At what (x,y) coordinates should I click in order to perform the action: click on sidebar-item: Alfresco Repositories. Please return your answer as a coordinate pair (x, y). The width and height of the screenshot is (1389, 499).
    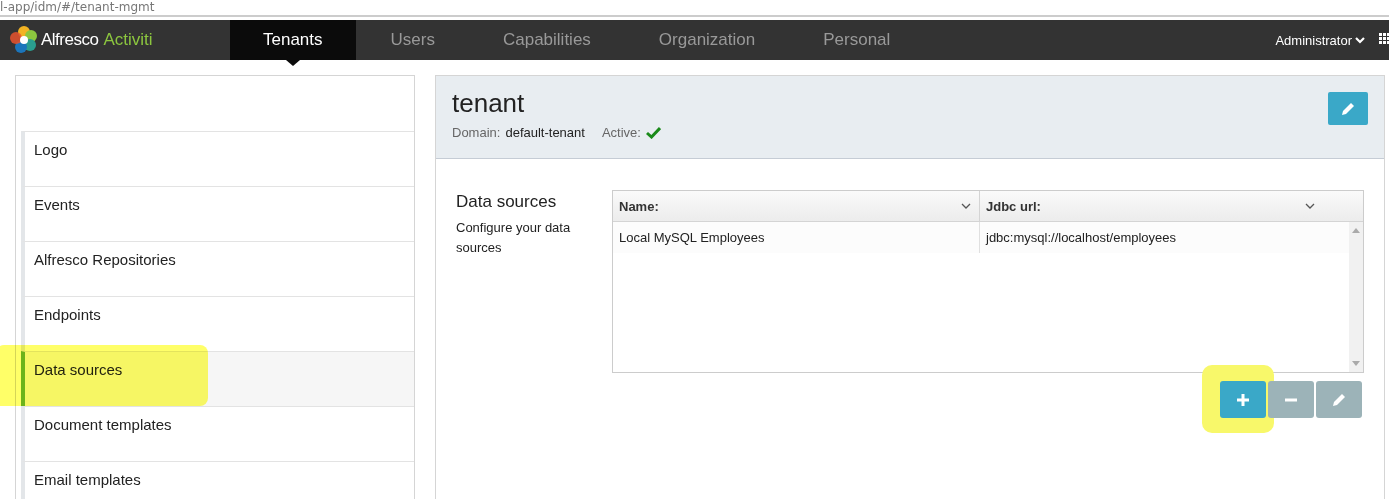
    Looking at the image, I should click on (217, 268).